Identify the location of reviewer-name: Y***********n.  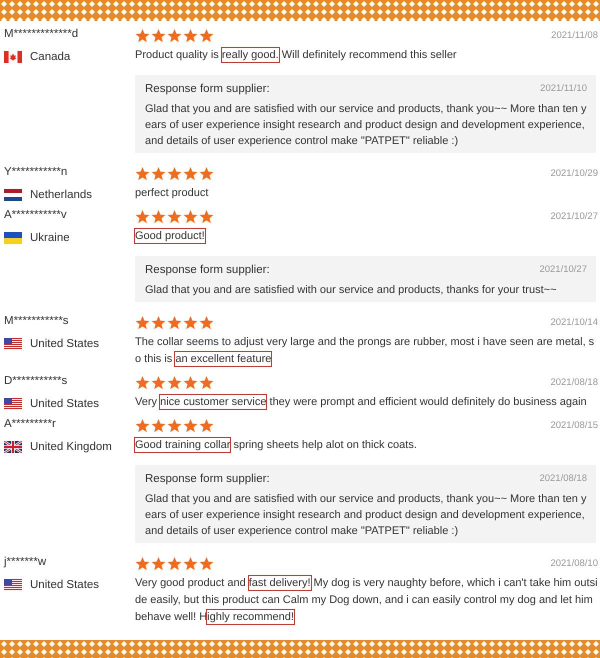
(36, 171).